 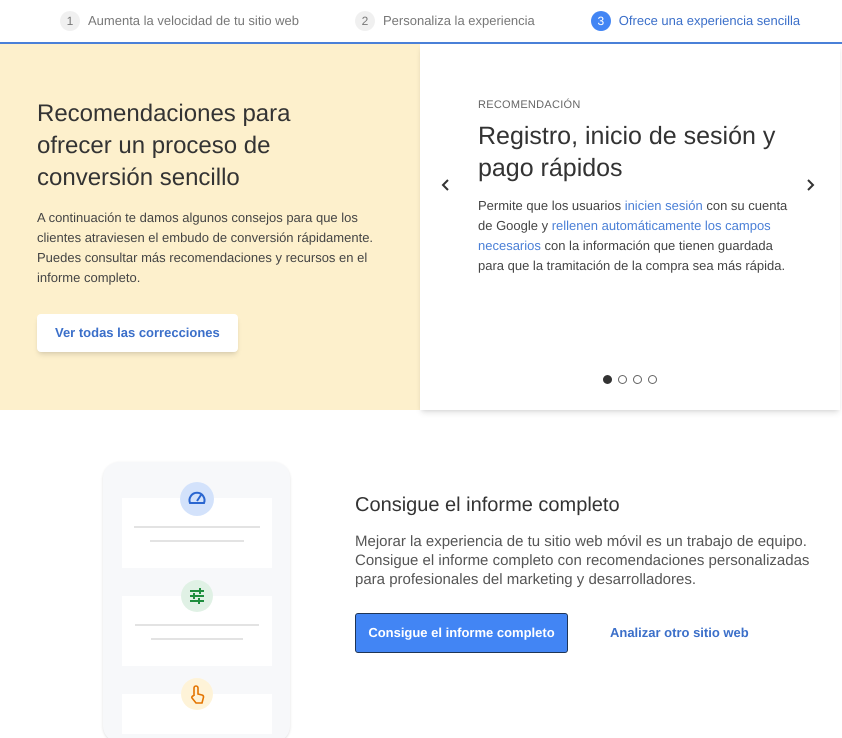 I want to click on text-link: inicien sesión, so click(x=663, y=205).